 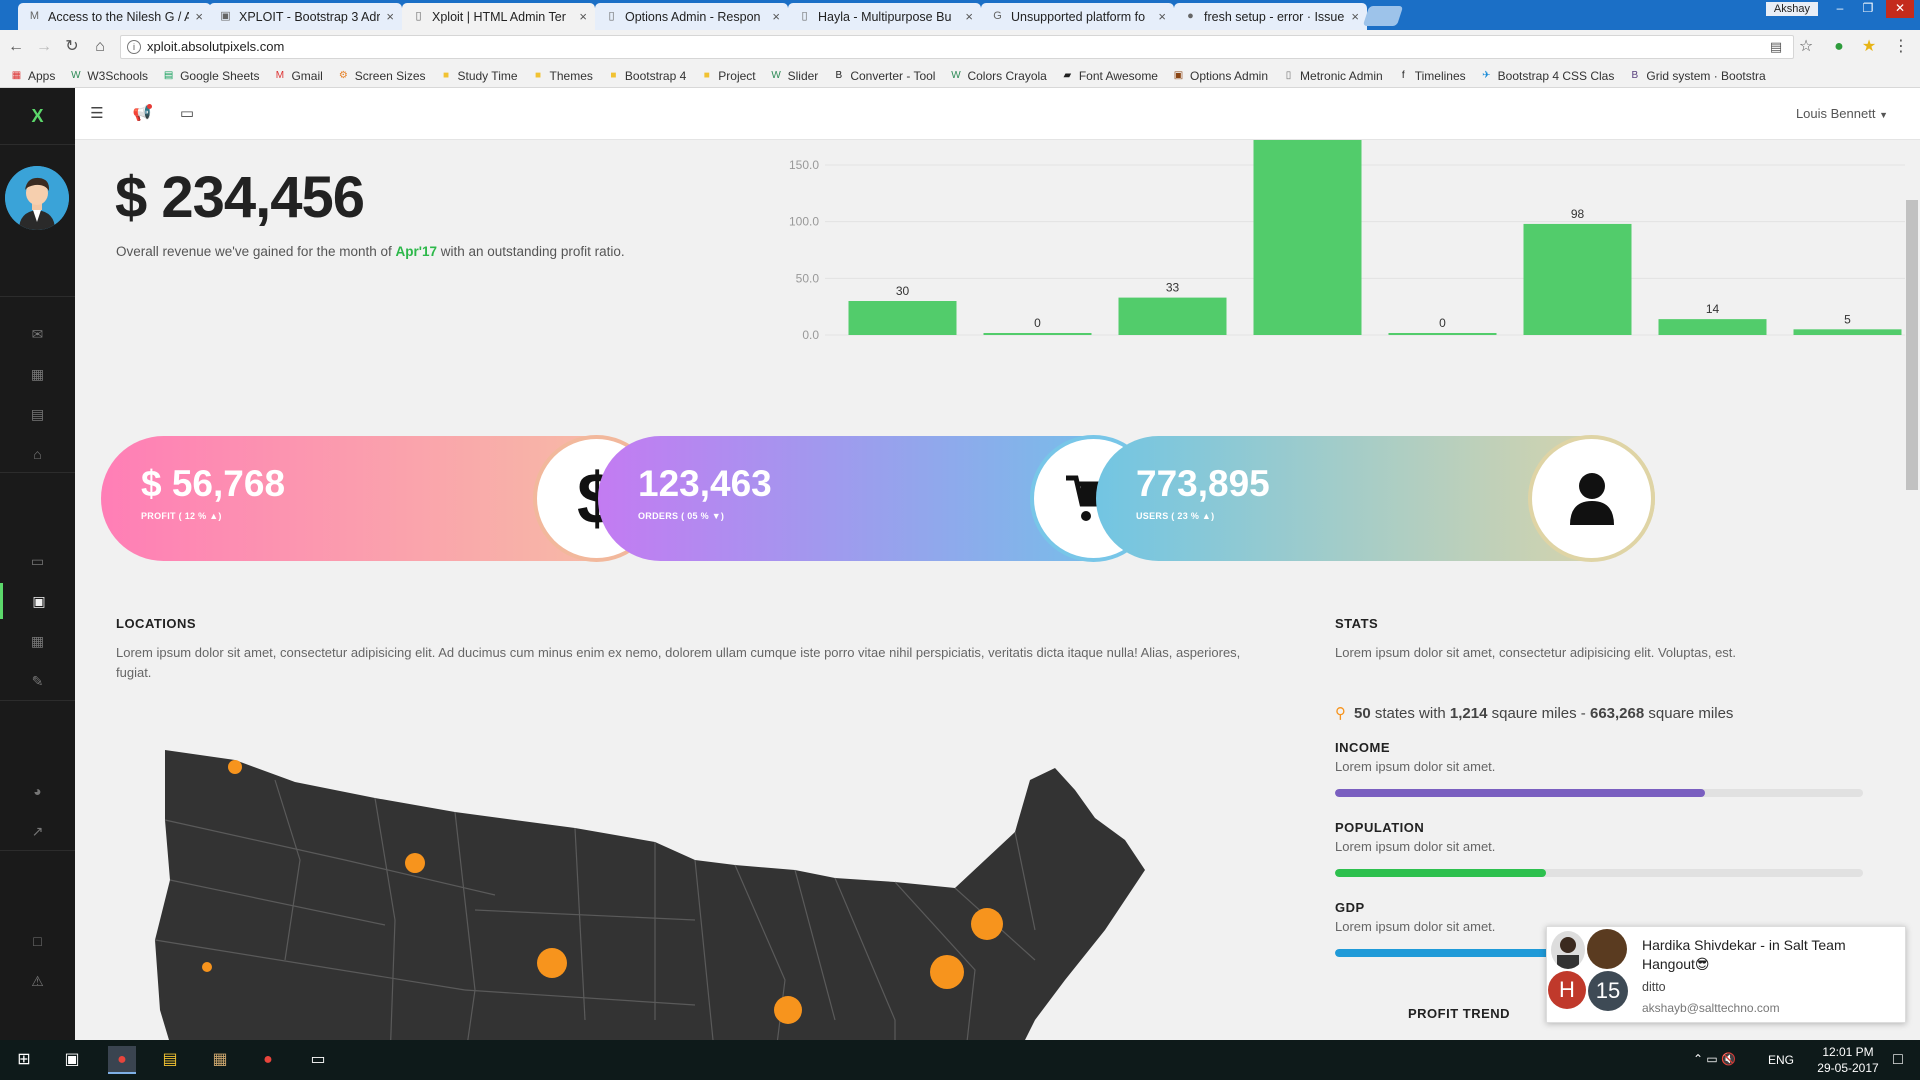 I want to click on gmail-icon: M, so click(x=280, y=75).